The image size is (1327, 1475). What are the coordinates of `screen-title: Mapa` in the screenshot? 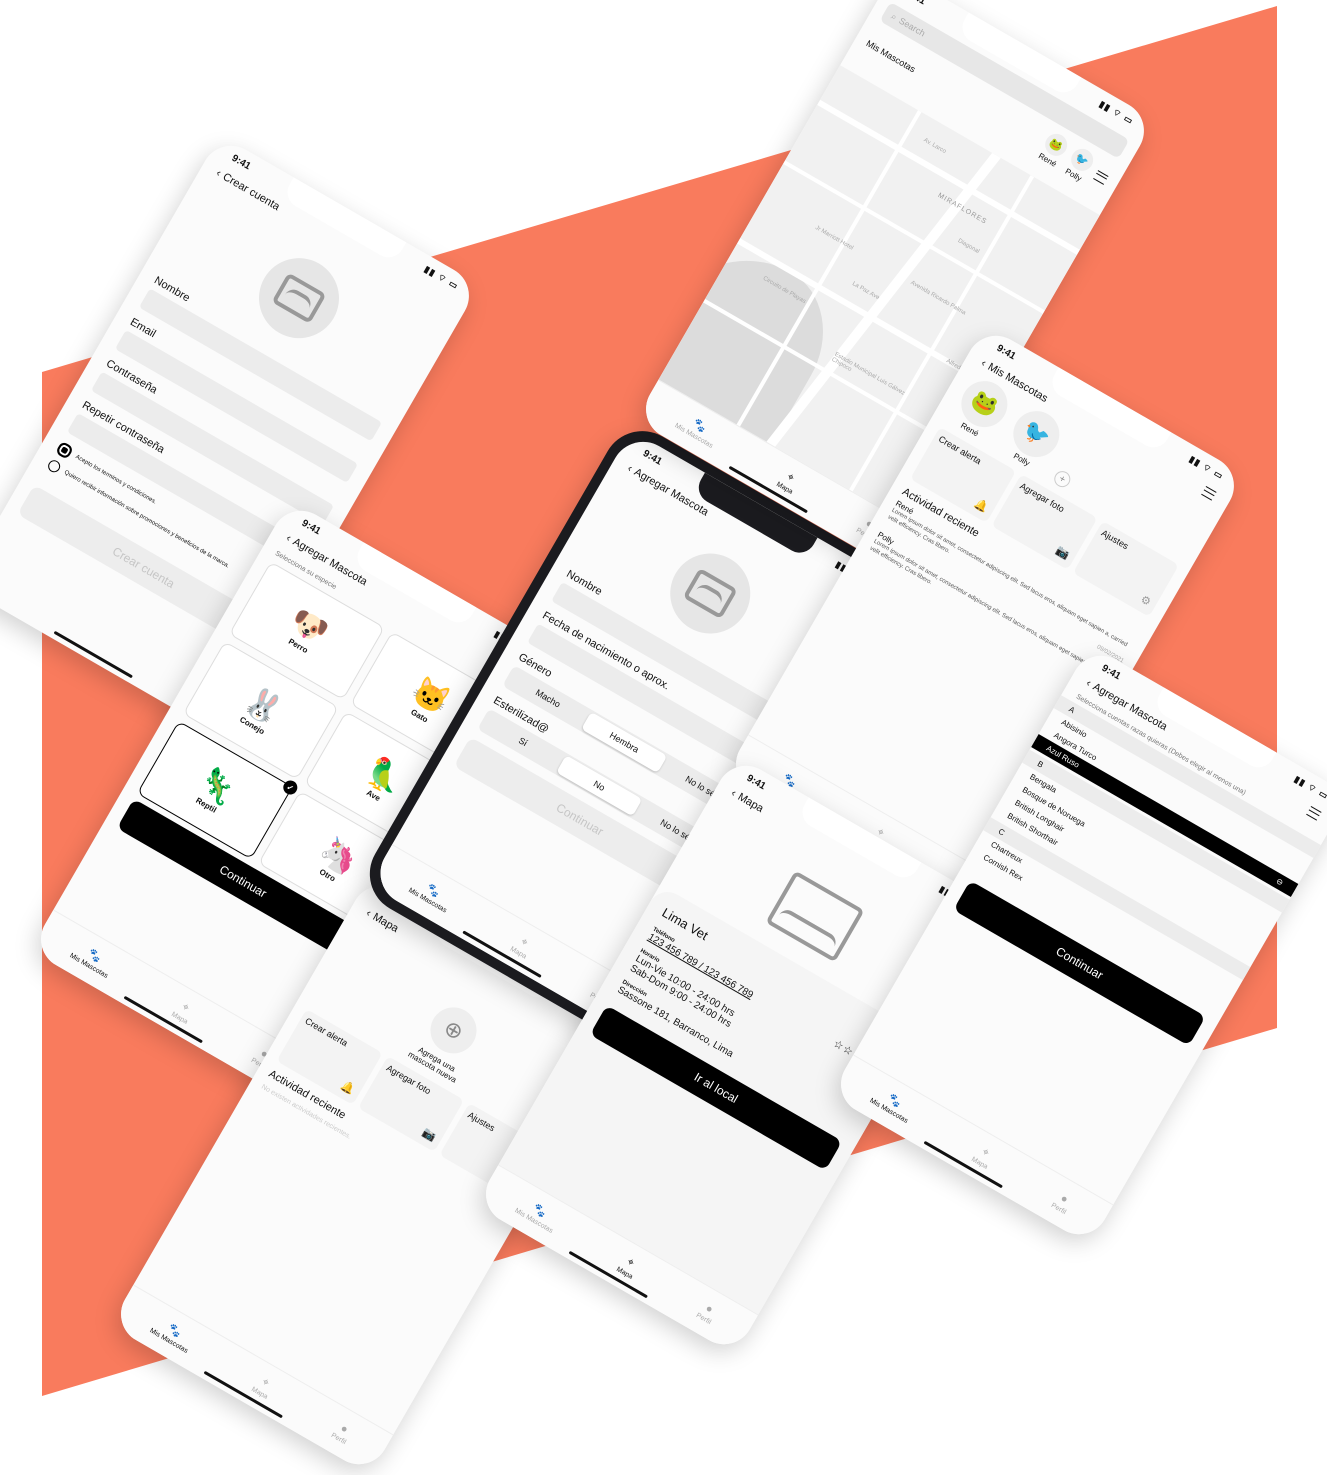 It's located at (750, 803).